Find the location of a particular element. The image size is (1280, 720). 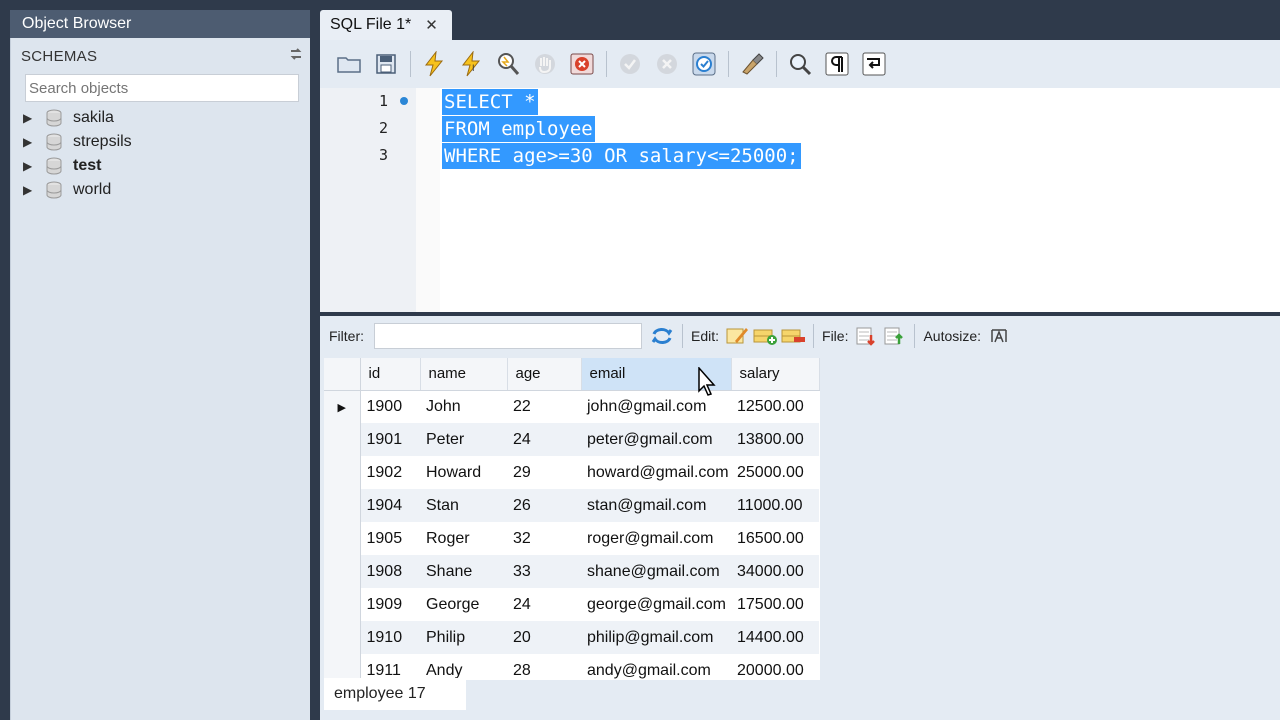

cell-age: 26 is located at coordinates (544, 505).